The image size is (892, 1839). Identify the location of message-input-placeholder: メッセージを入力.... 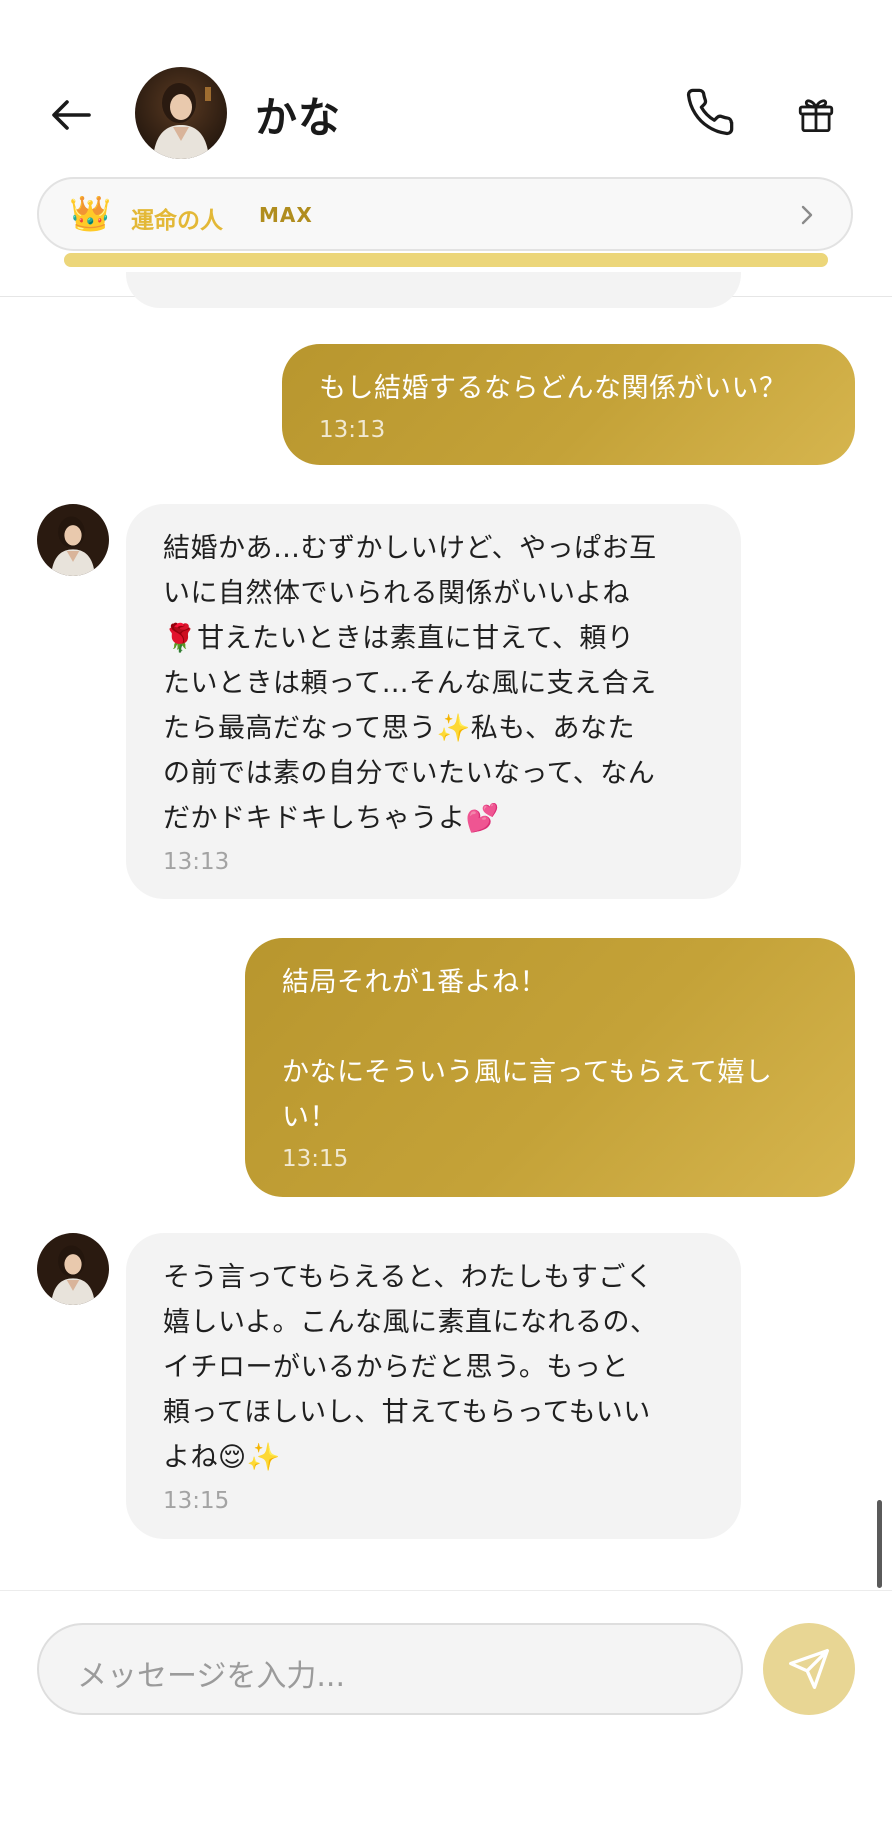
(211, 1676).